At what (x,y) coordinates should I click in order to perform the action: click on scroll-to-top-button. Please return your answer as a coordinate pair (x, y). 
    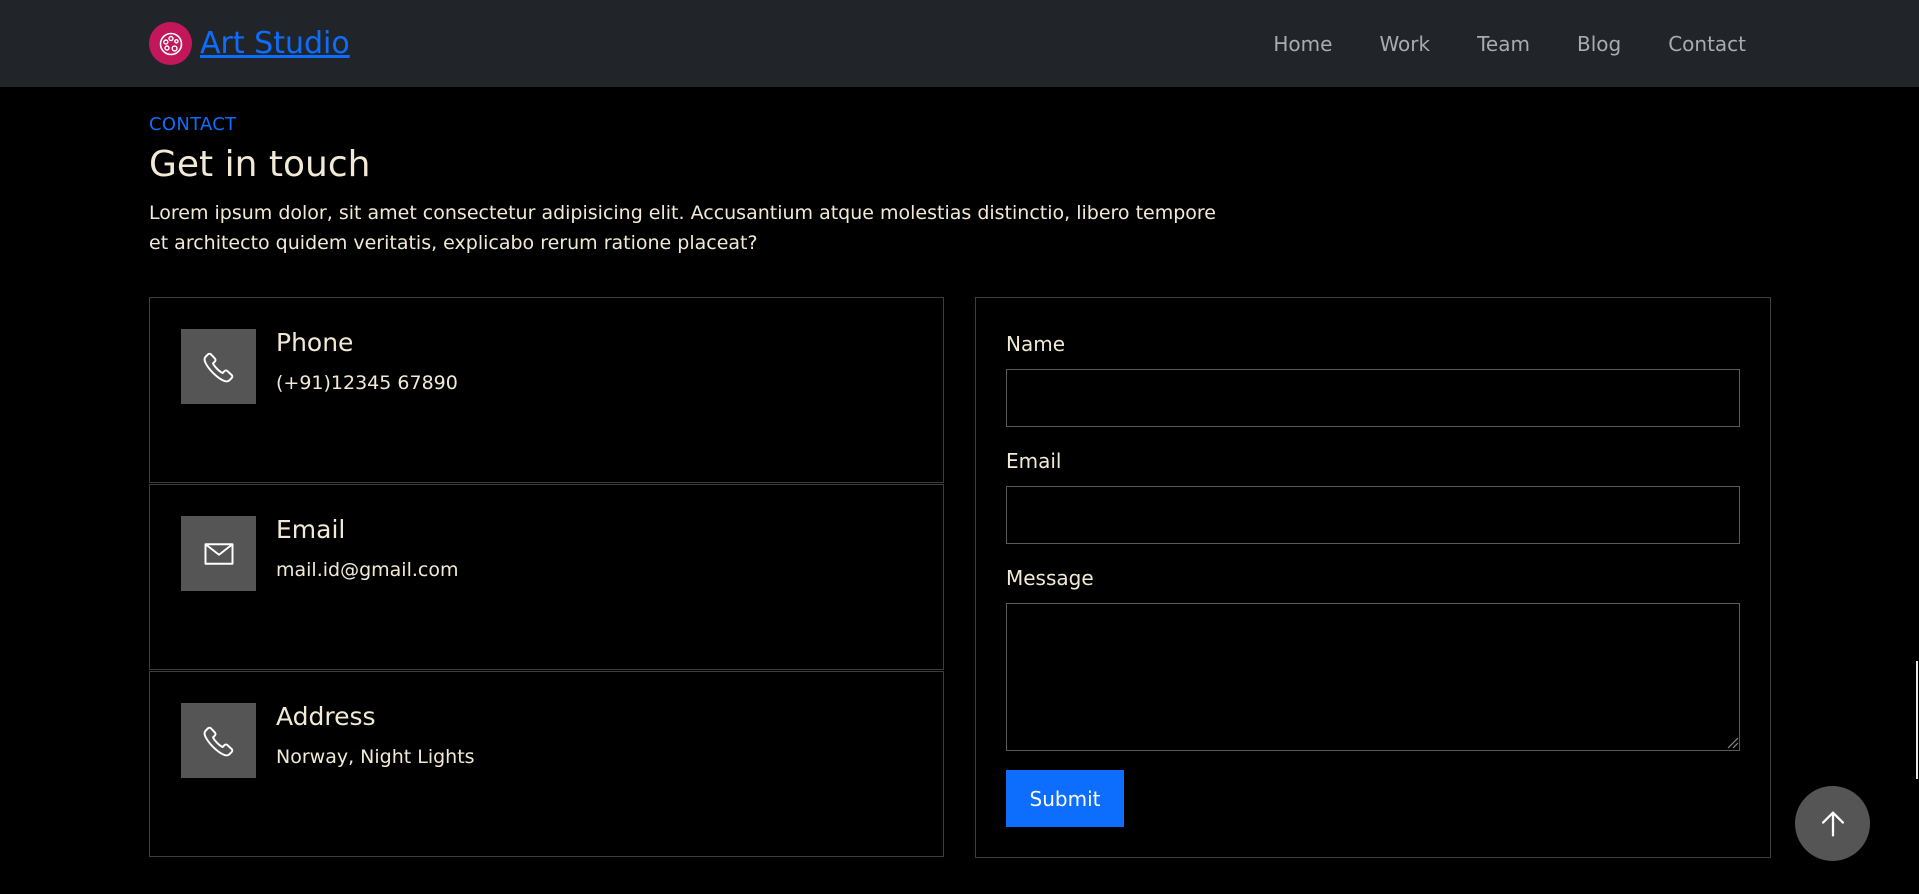
    Looking at the image, I should click on (1832, 823).